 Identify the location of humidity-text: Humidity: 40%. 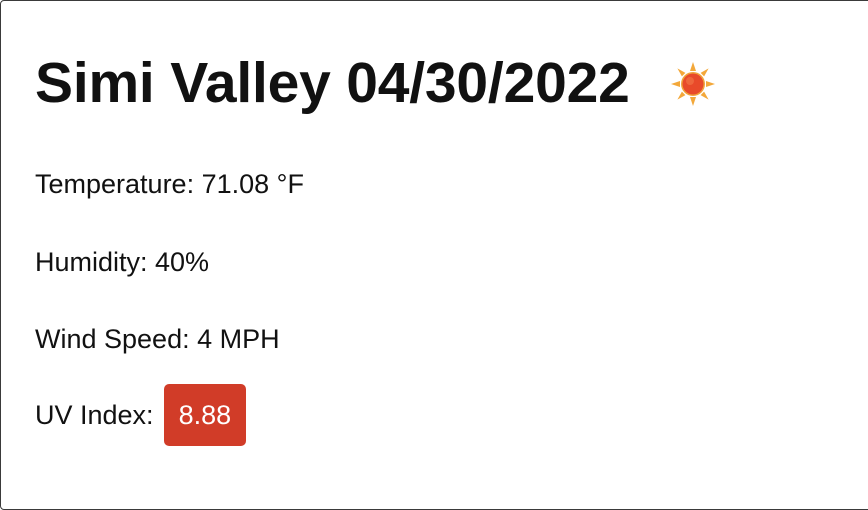
(122, 262).